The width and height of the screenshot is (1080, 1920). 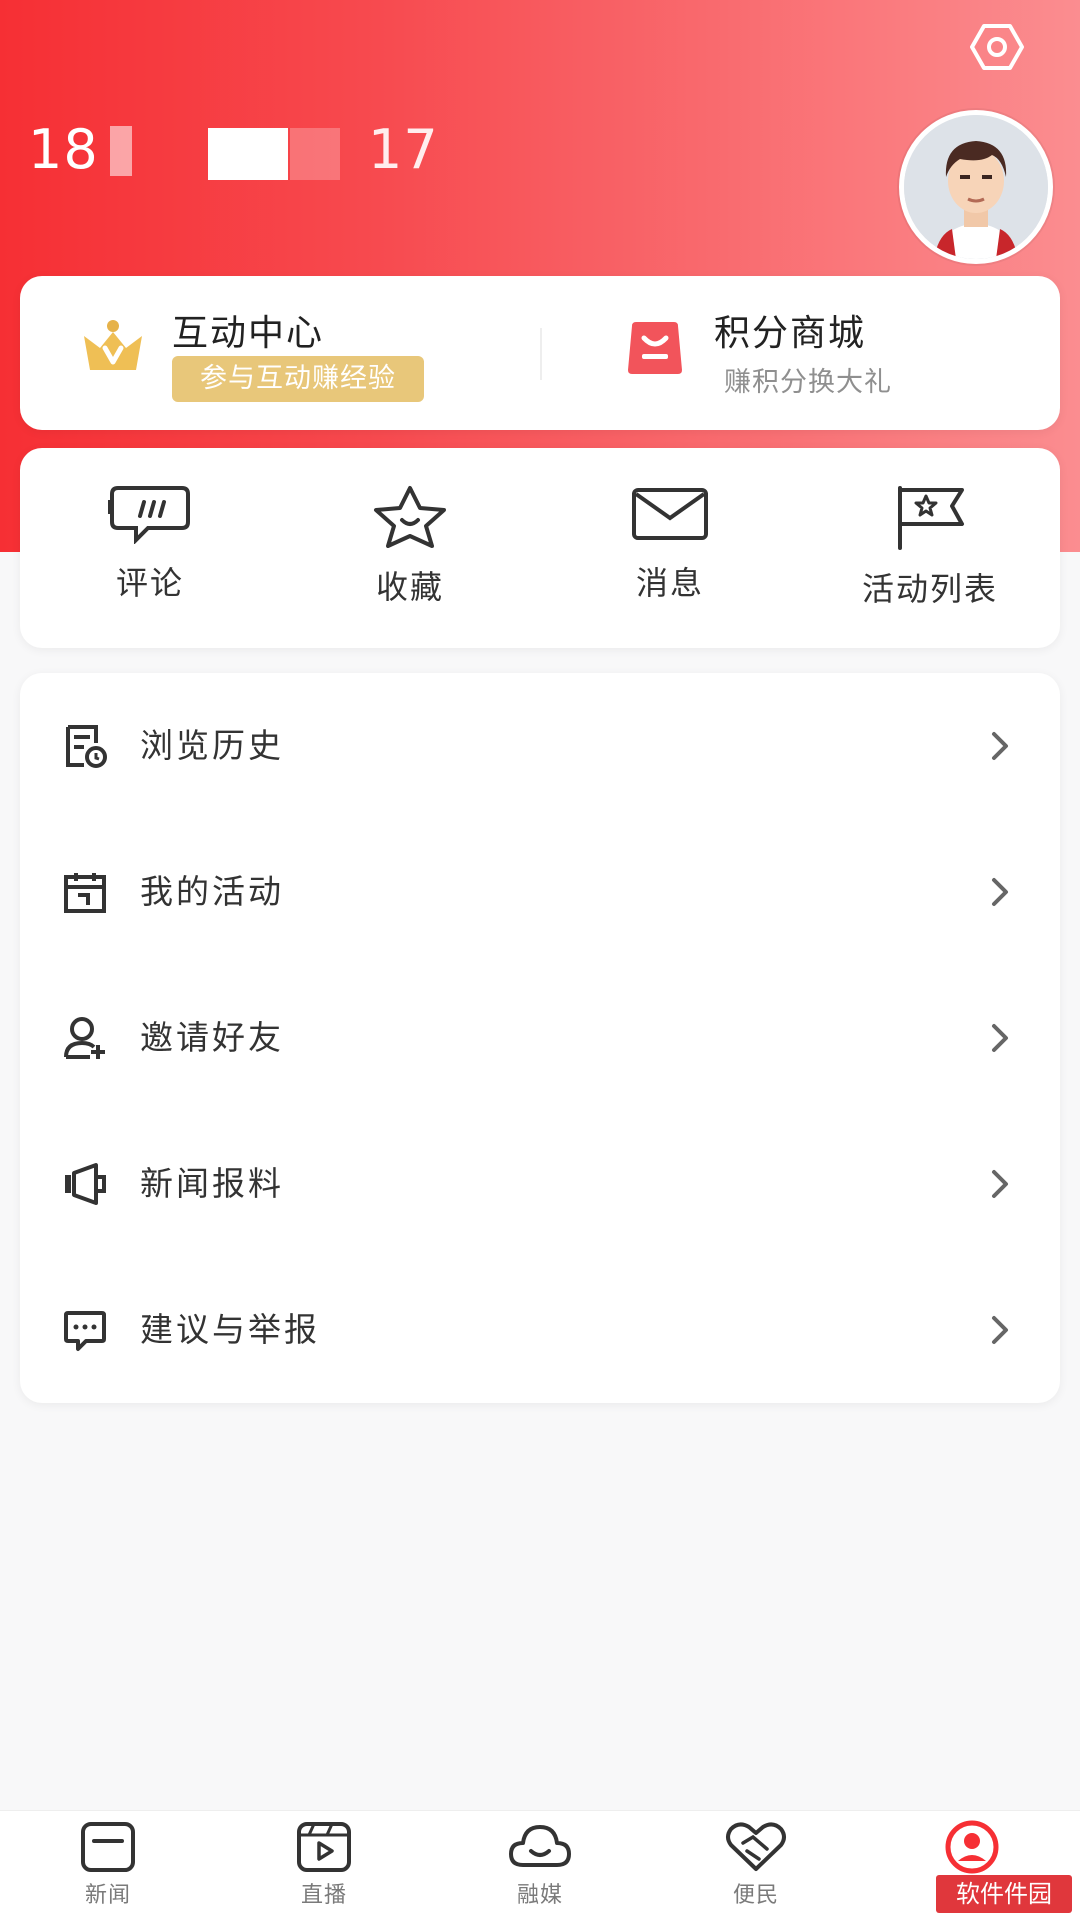 I want to click on points-mall-title: 积分商城, so click(x=790, y=333).